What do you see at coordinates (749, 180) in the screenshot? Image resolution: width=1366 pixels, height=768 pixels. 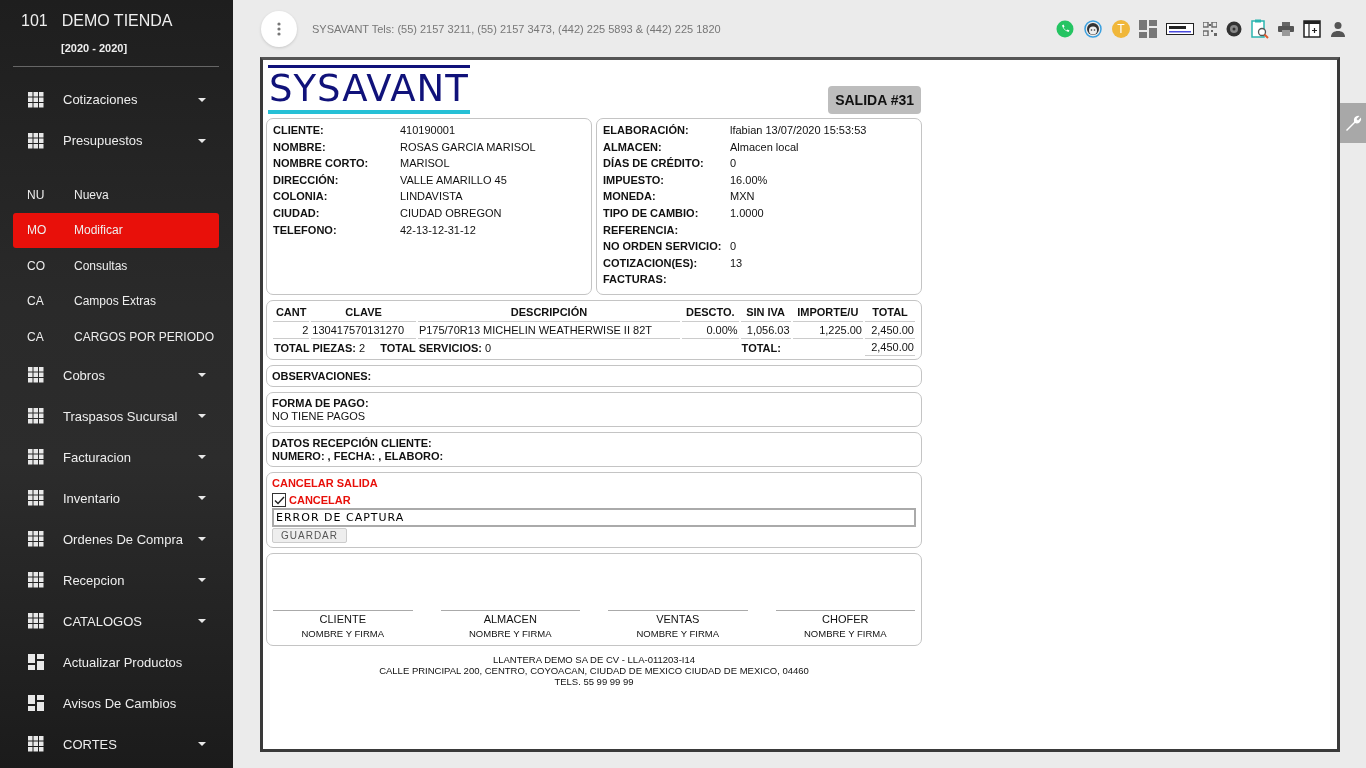 I see `field-value: 16.00%` at bounding box center [749, 180].